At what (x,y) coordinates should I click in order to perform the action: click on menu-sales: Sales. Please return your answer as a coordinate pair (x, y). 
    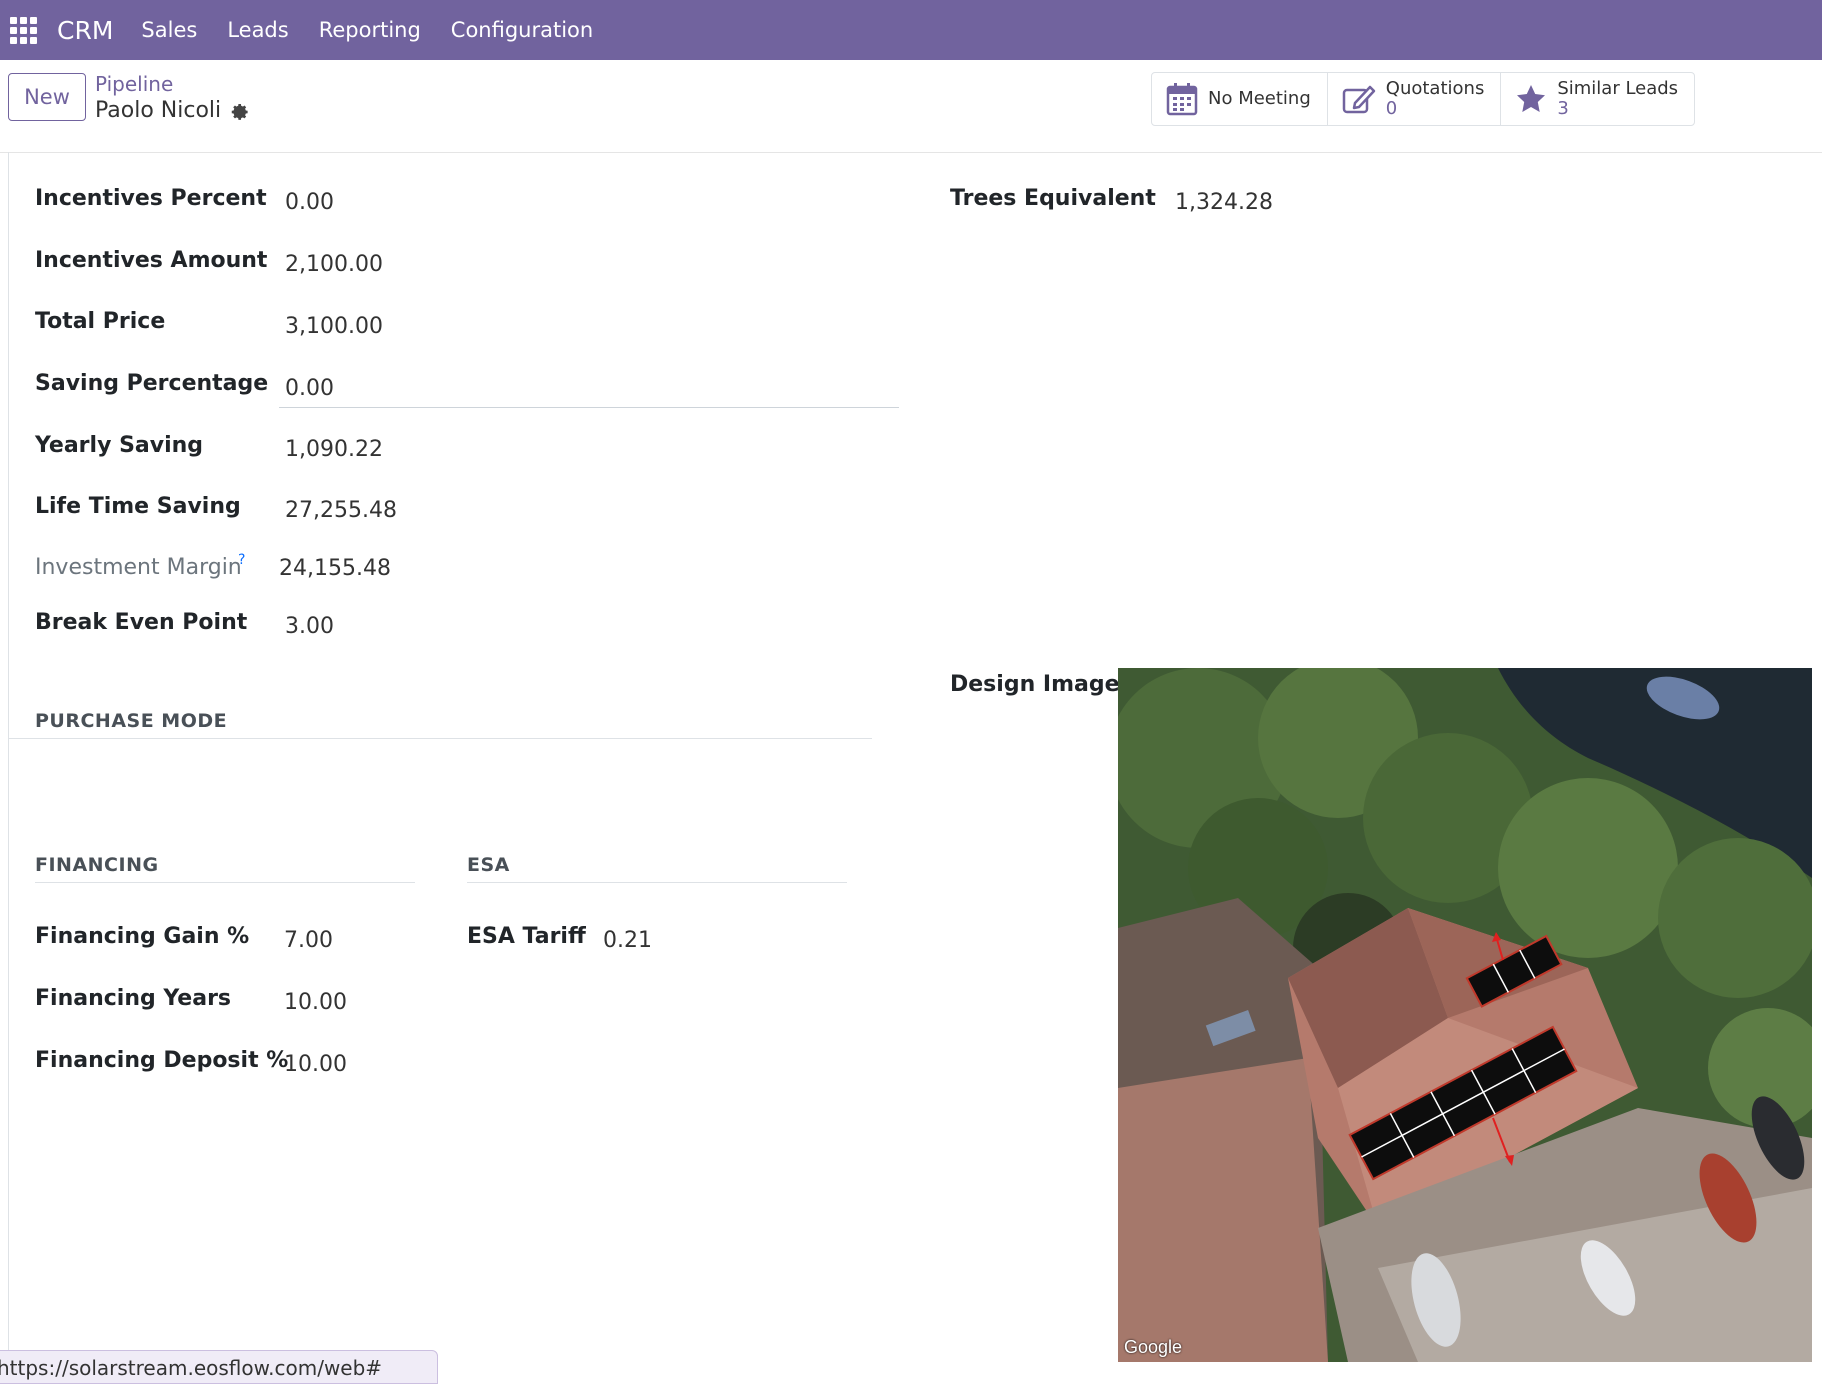
    Looking at the image, I should click on (169, 30).